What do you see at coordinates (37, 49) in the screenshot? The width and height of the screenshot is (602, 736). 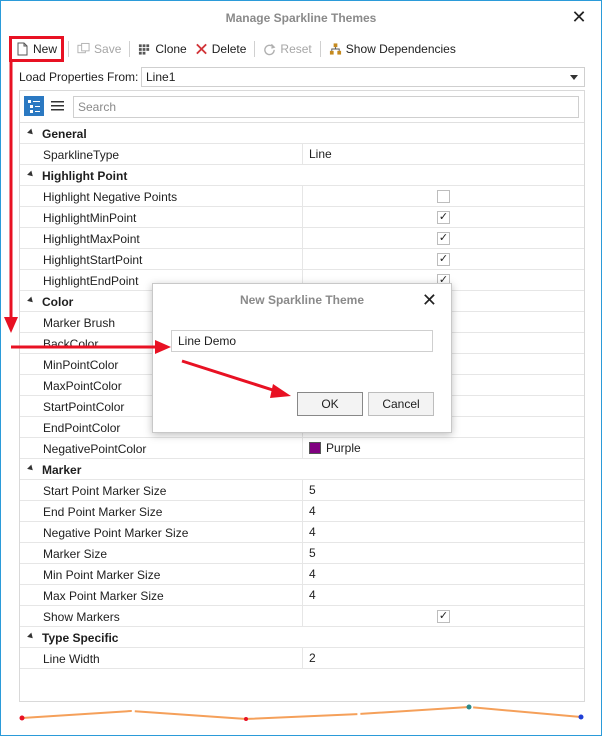 I see `new-button: New` at bounding box center [37, 49].